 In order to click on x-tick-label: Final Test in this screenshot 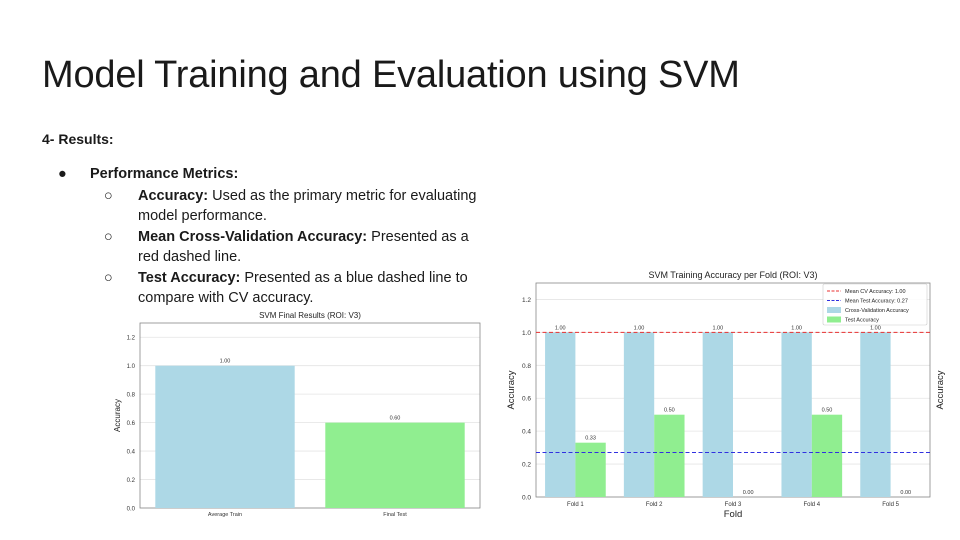, I will do `click(395, 515)`.